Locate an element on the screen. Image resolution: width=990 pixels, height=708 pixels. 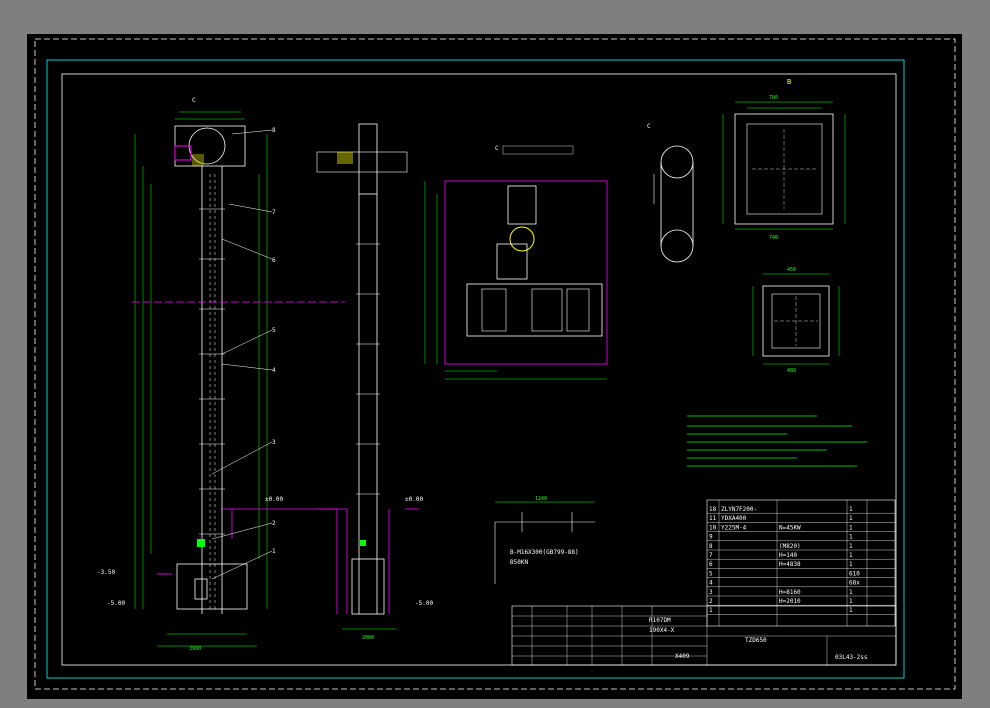
dim-3900: 3900 is located at coordinates (195, 649).